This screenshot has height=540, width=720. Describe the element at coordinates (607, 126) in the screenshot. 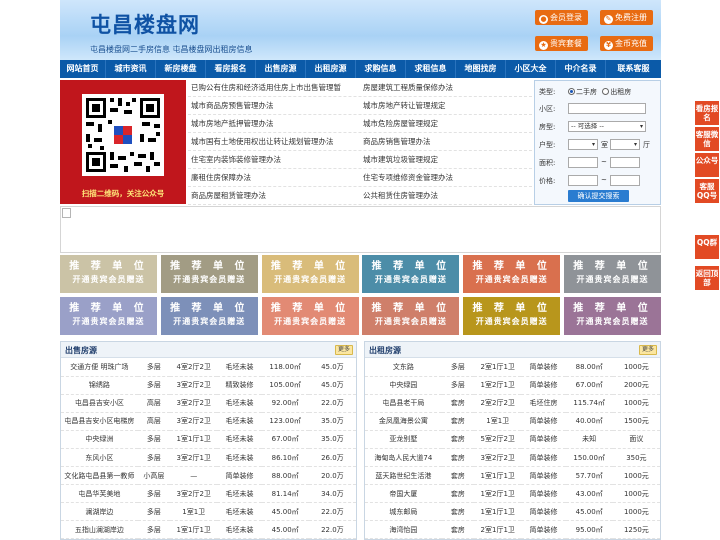

I see `housetype-select: -- 可选择 -- ▾` at that location.